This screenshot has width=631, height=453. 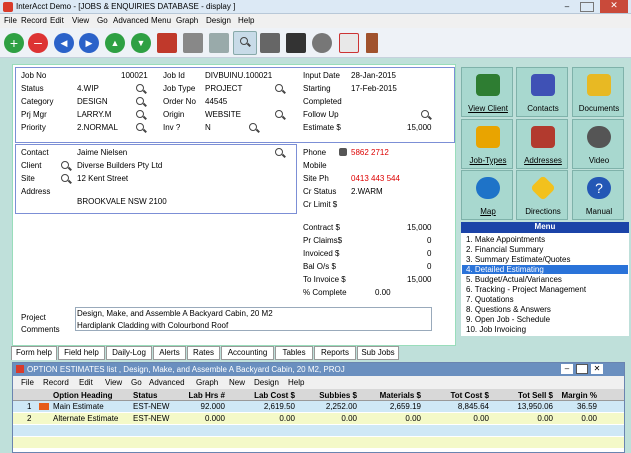 What do you see at coordinates (85, 418) in the screenshot?
I see `cell-option-heading: Alternate Estimate` at bounding box center [85, 418].